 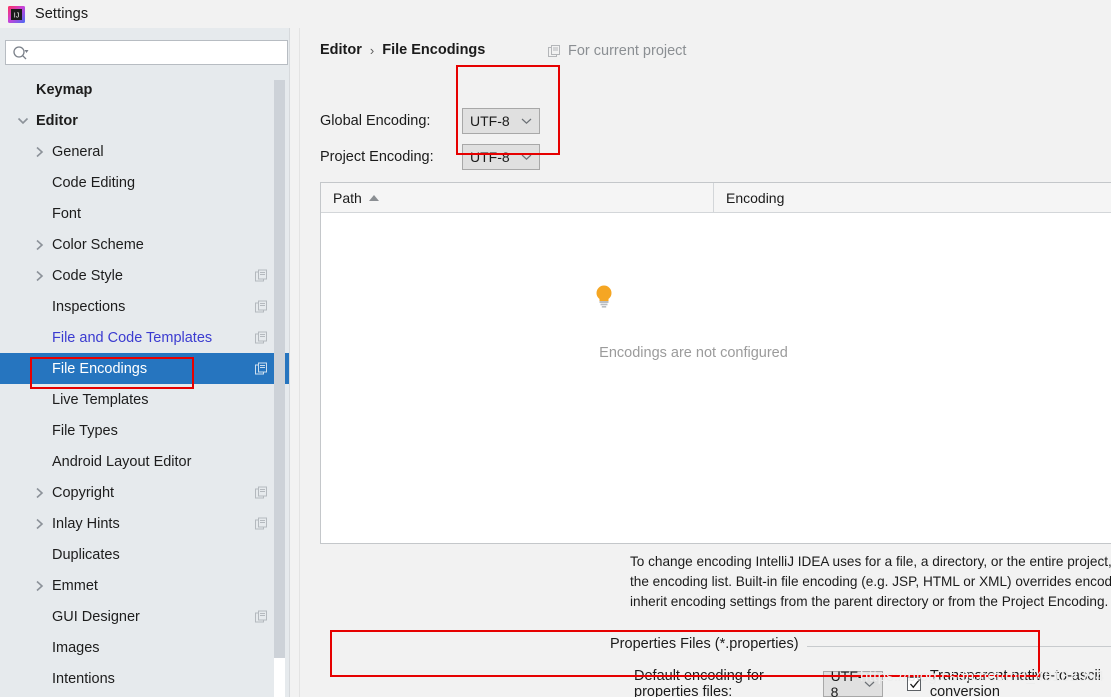 I want to click on for-current-project: For current project, so click(x=617, y=51).